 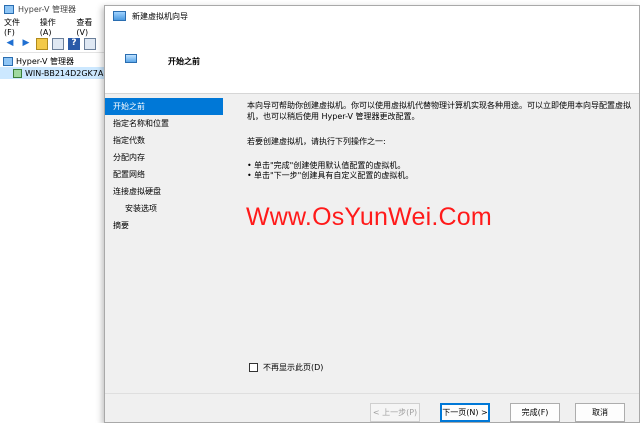 I want to click on dont-show-again-option: 不再显示此页(D), so click(x=286, y=367).